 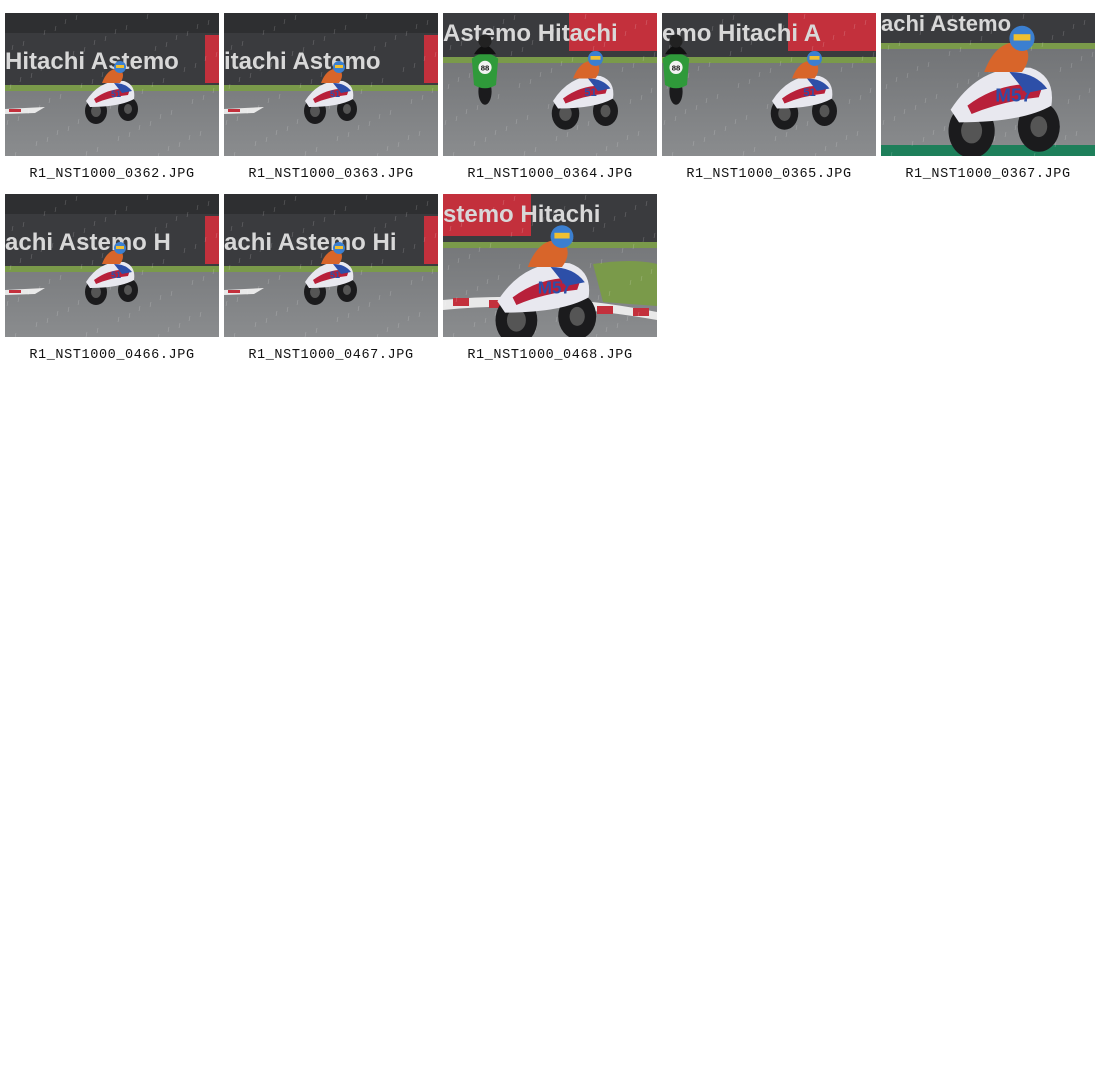 I want to click on photo-filename: R1_NST1000_0467.JPG, so click(x=330, y=356).